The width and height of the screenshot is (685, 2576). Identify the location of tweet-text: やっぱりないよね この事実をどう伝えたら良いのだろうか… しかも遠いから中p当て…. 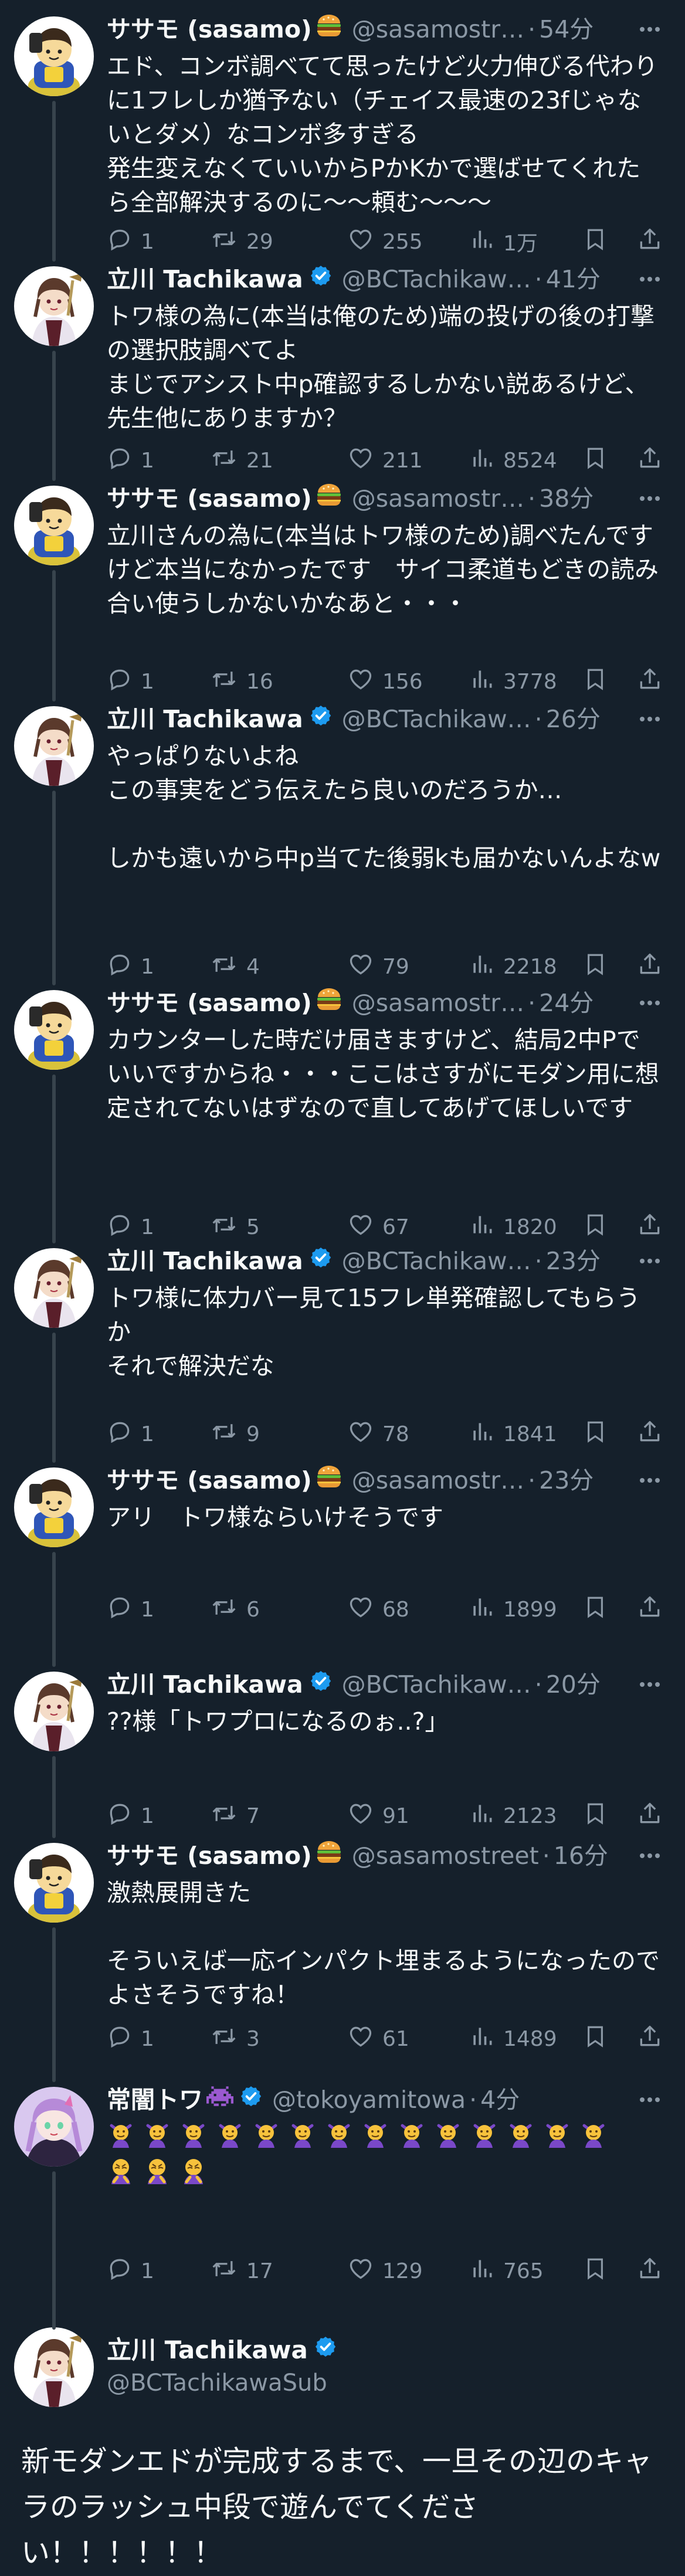
(384, 807).